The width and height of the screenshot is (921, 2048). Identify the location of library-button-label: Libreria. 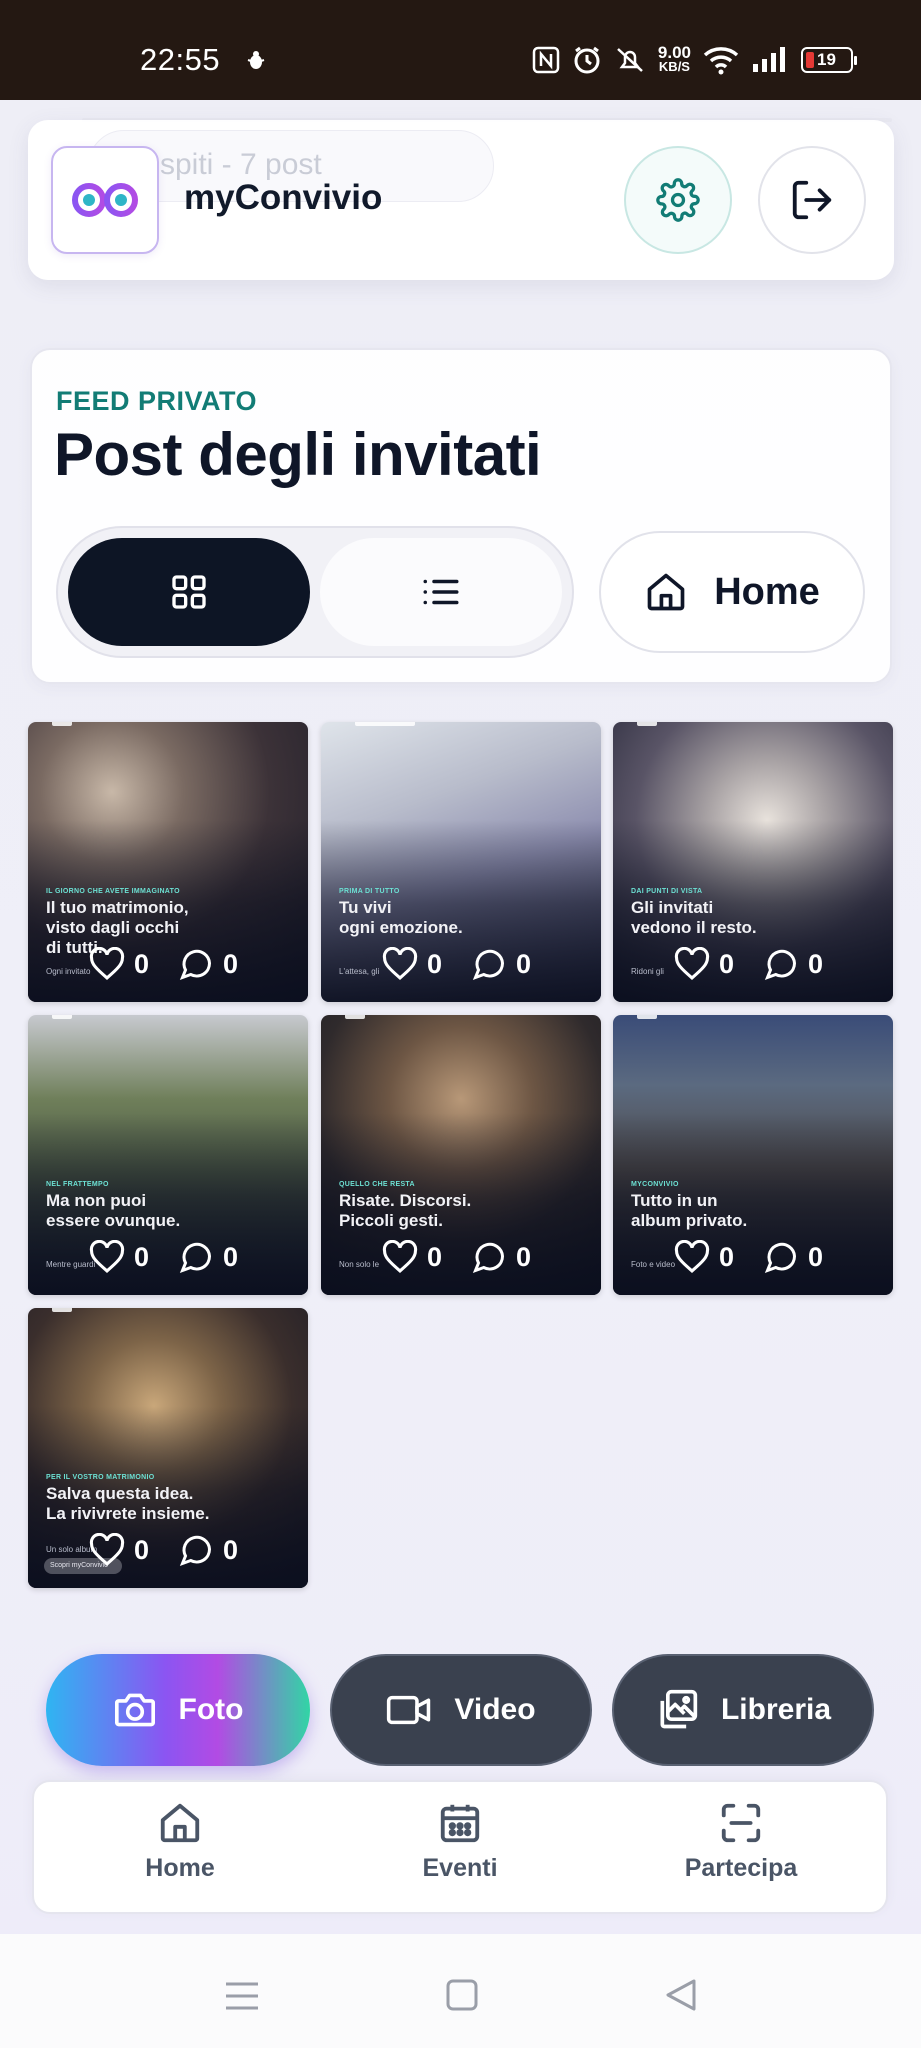
(776, 1709).